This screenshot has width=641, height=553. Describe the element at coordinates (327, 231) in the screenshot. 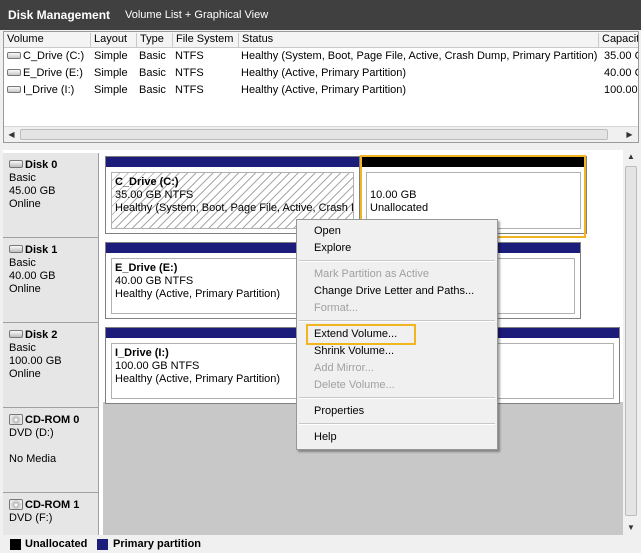

I see `menu-item-open: Open` at that location.